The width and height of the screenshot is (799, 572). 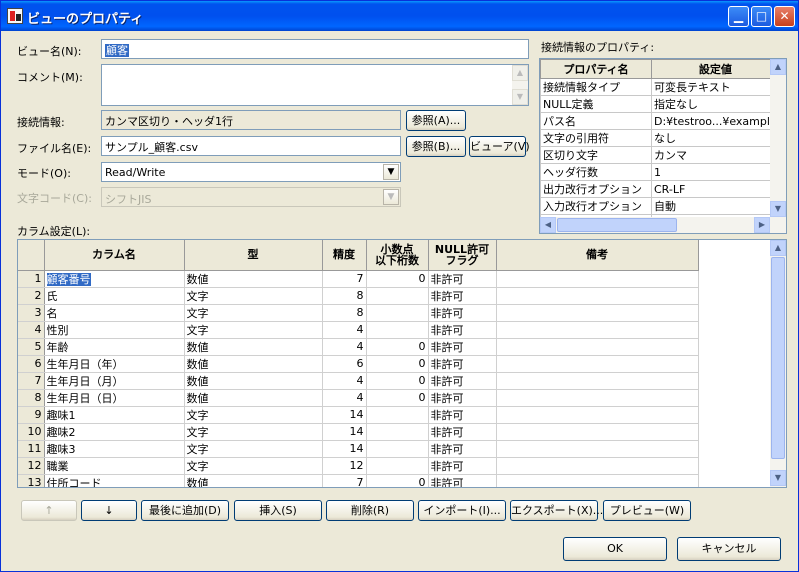 I want to click on preview-button: プレビュー(W), so click(x=647, y=510).